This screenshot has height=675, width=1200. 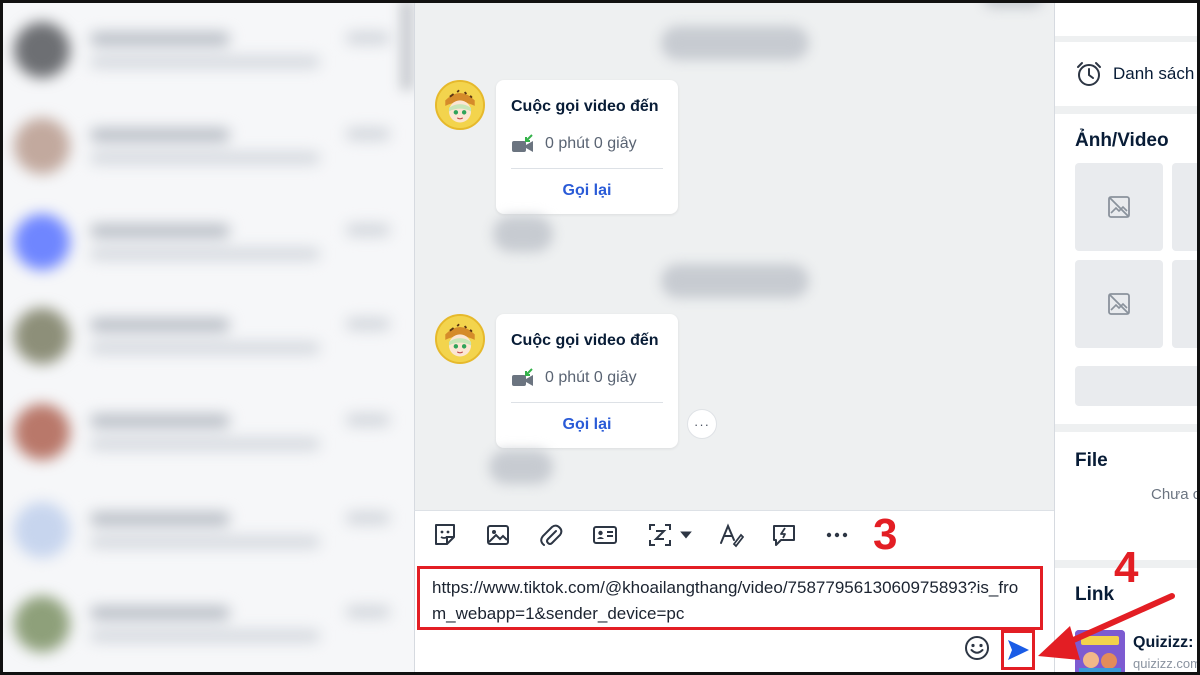 I want to click on send-icon, so click(x=1018, y=650).